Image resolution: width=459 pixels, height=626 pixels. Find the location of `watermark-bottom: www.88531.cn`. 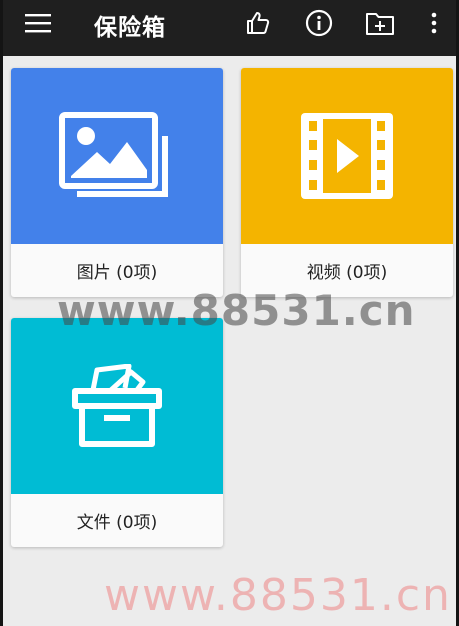

watermark-bottom: www.88531.cn is located at coordinates (278, 595).